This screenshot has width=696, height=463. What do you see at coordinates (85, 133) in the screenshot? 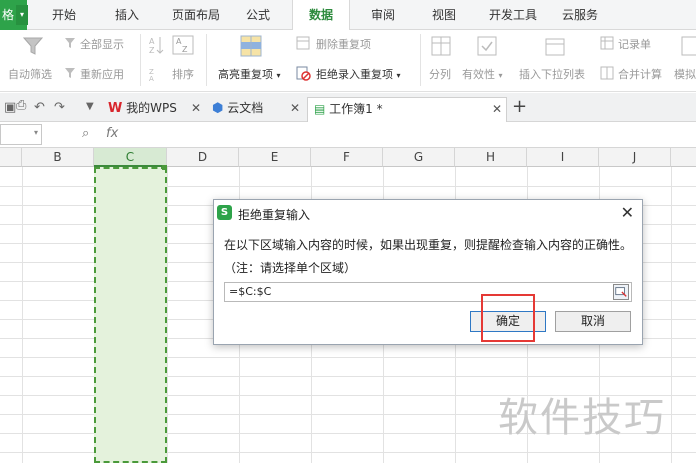
I see `zoom-search-icon: ⌕` at bounding box center [85, 133].